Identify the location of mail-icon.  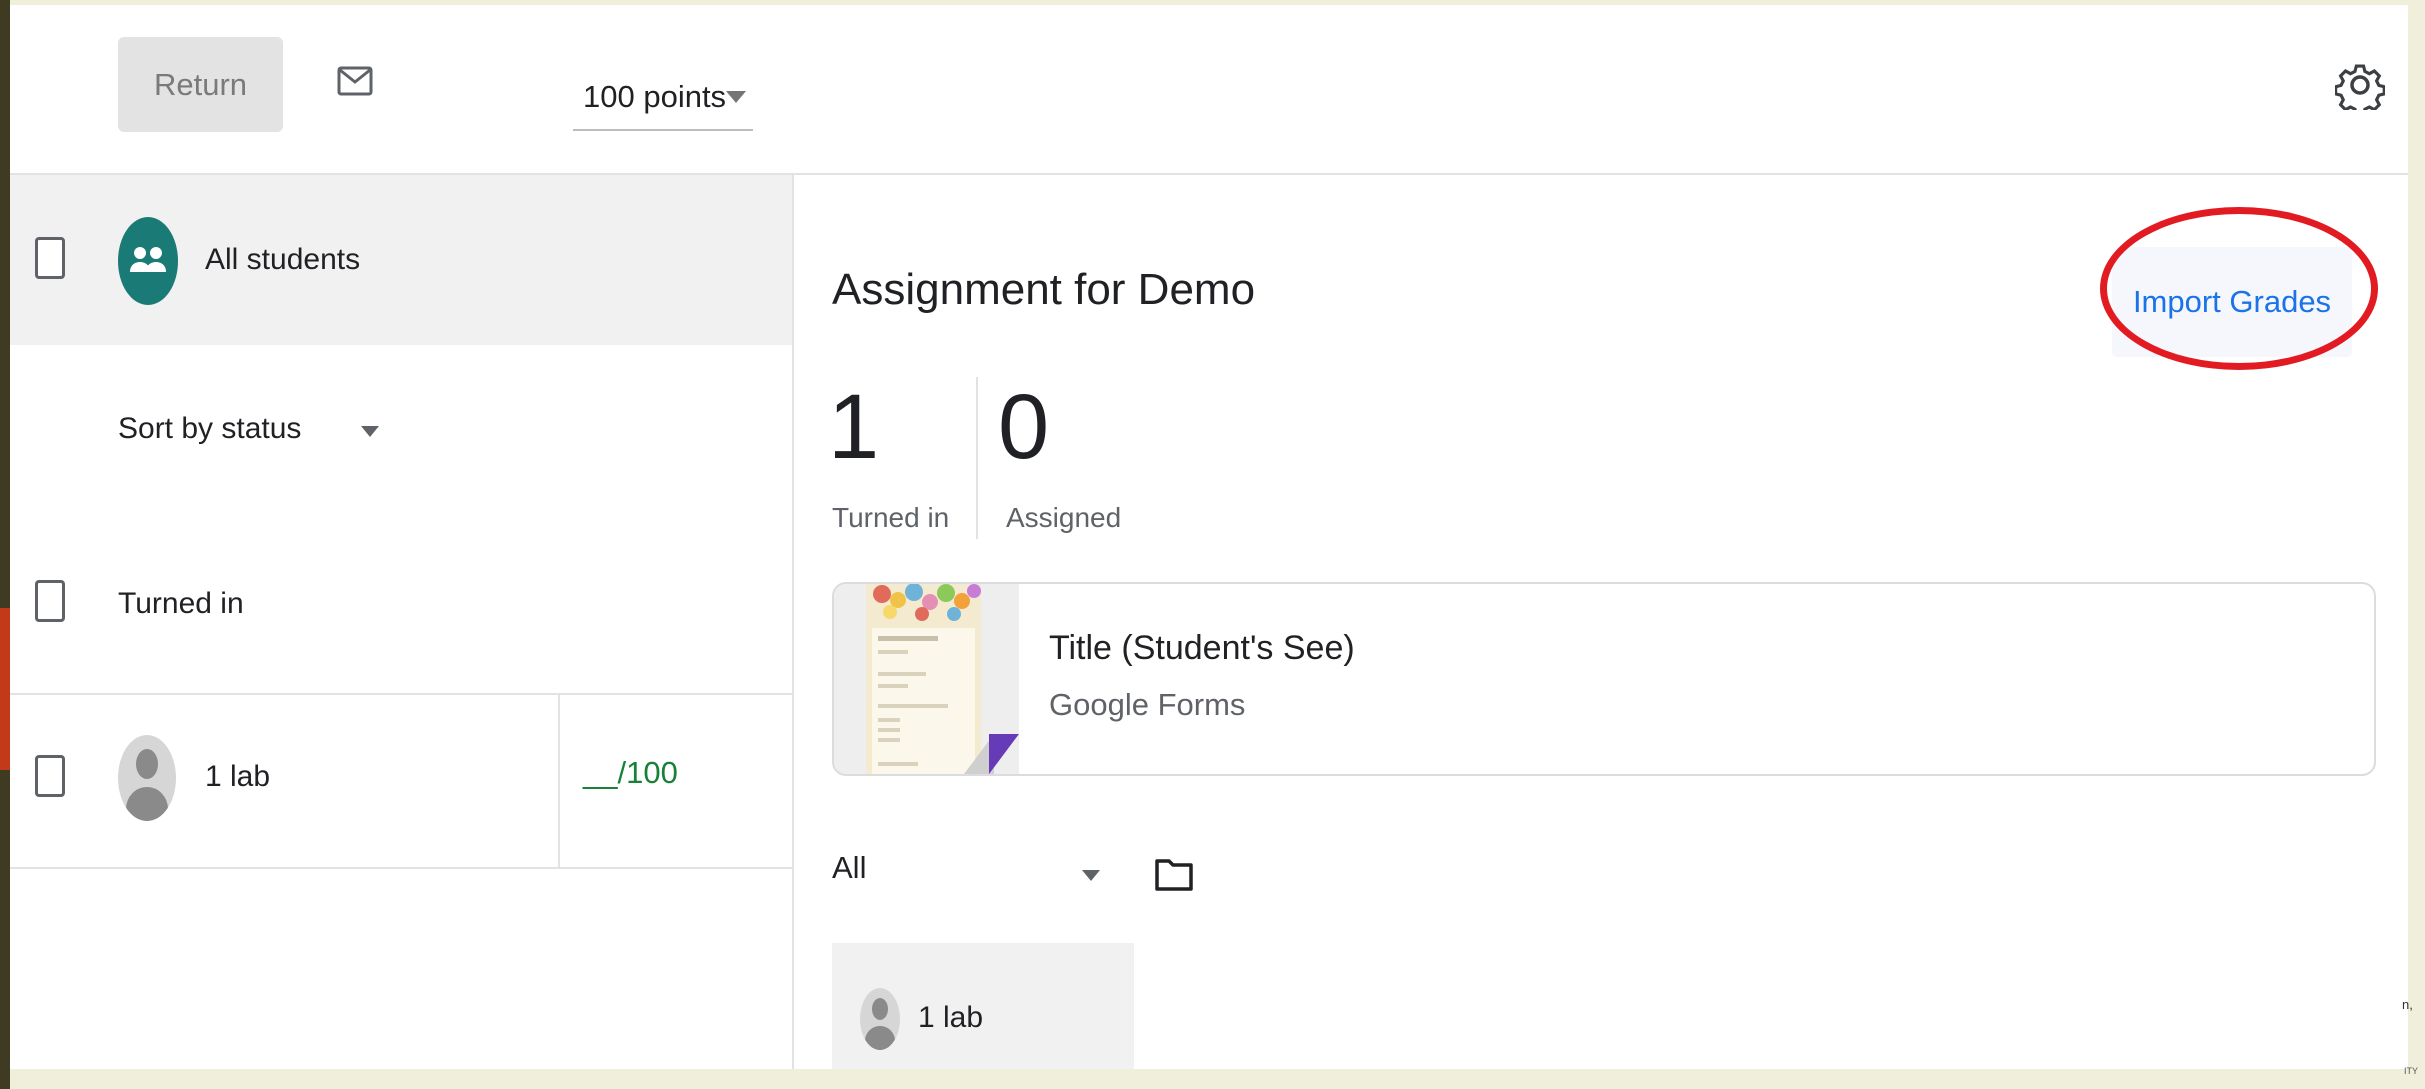
(355, 81).